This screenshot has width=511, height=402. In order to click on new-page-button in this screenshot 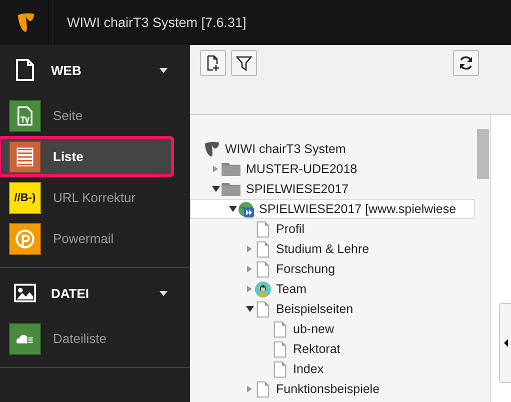, I will do `click(213, 63)`.